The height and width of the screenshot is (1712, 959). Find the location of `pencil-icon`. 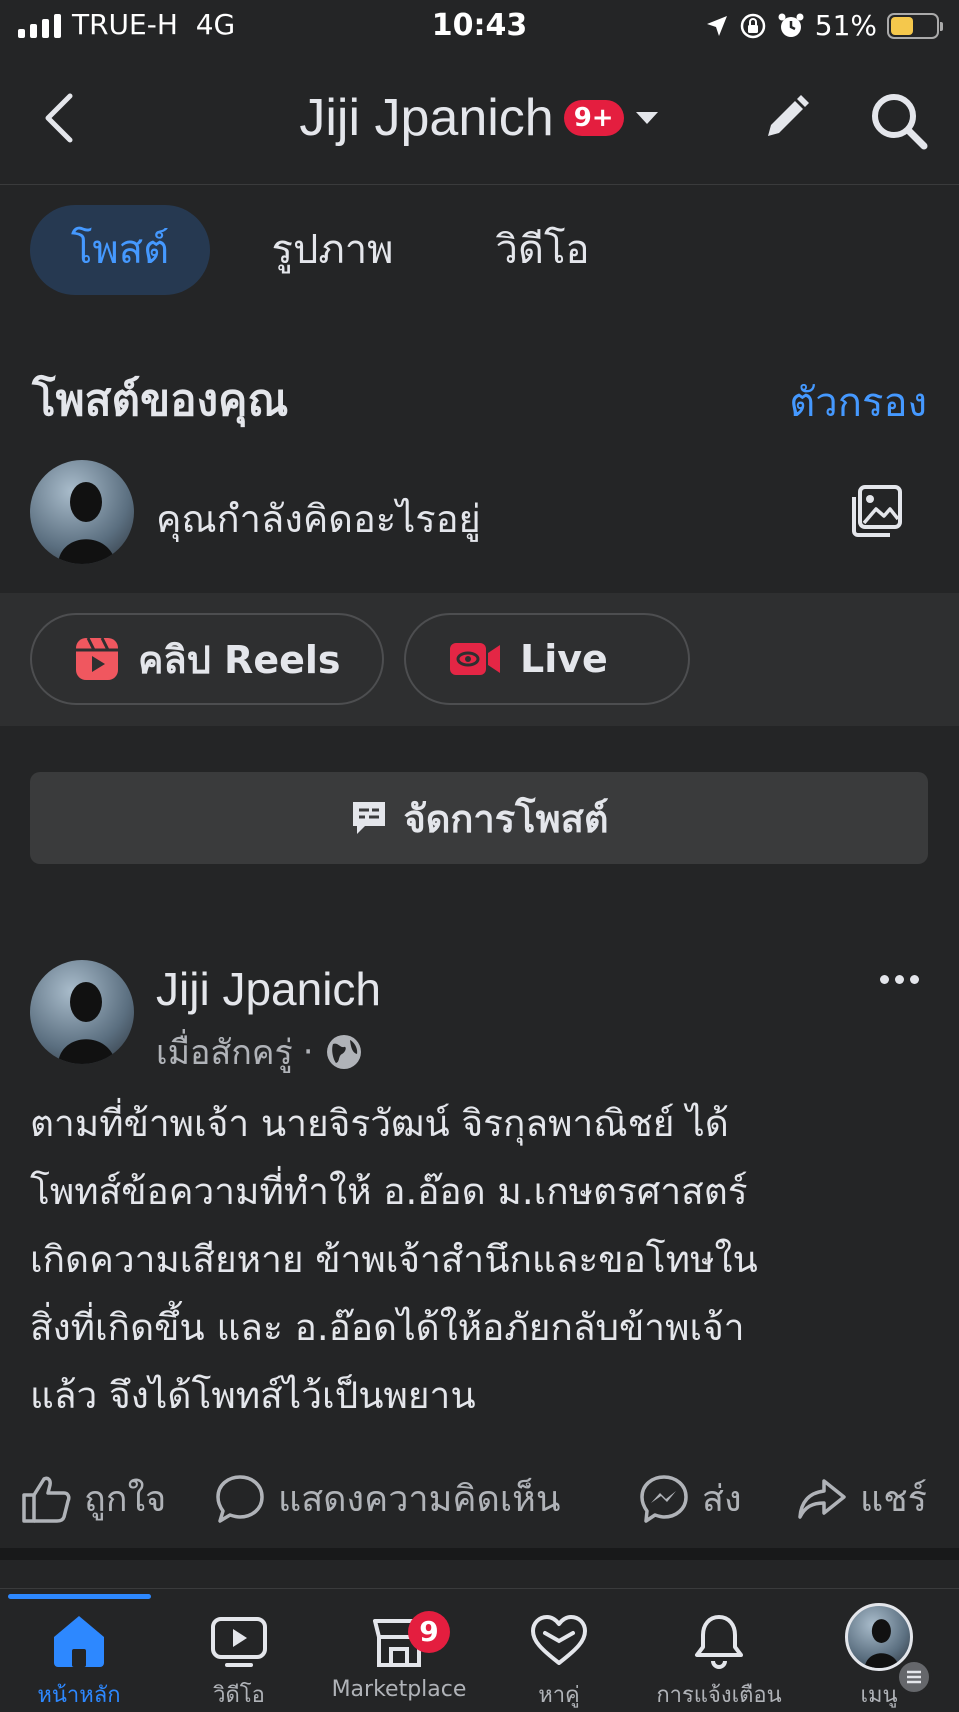

pencil-icon is located at coordinates (788, 115).